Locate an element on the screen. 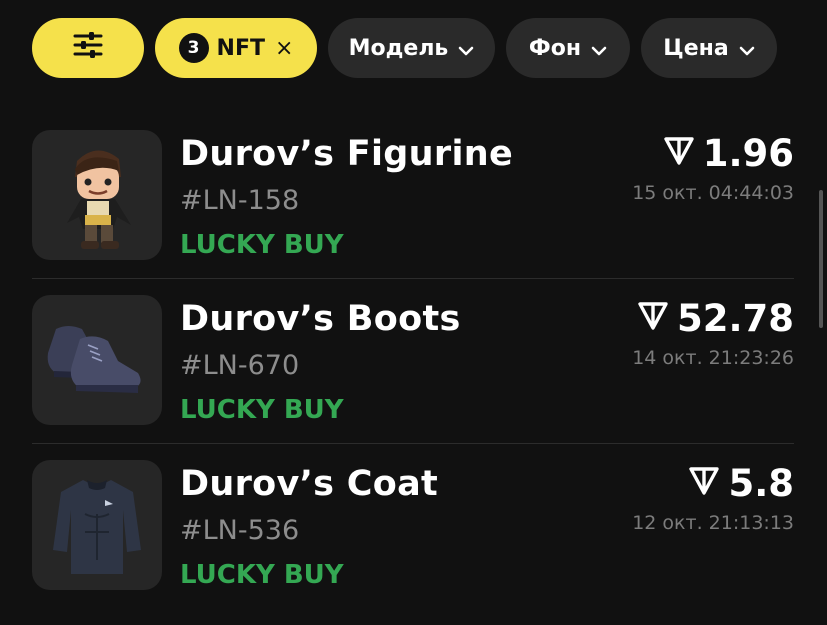 Image resolution: width=827 pixels, height=625 pixels. filter-settings-button is located at coordinates (88, 48).